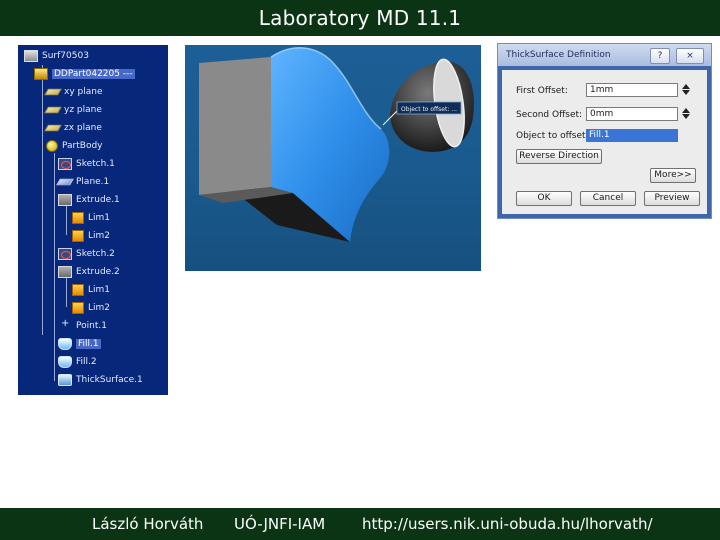  Describe the element at coordinates (280, 524) in the screenshot. I see `footer-institute: UÓ-JNFI-IAM` at that location.